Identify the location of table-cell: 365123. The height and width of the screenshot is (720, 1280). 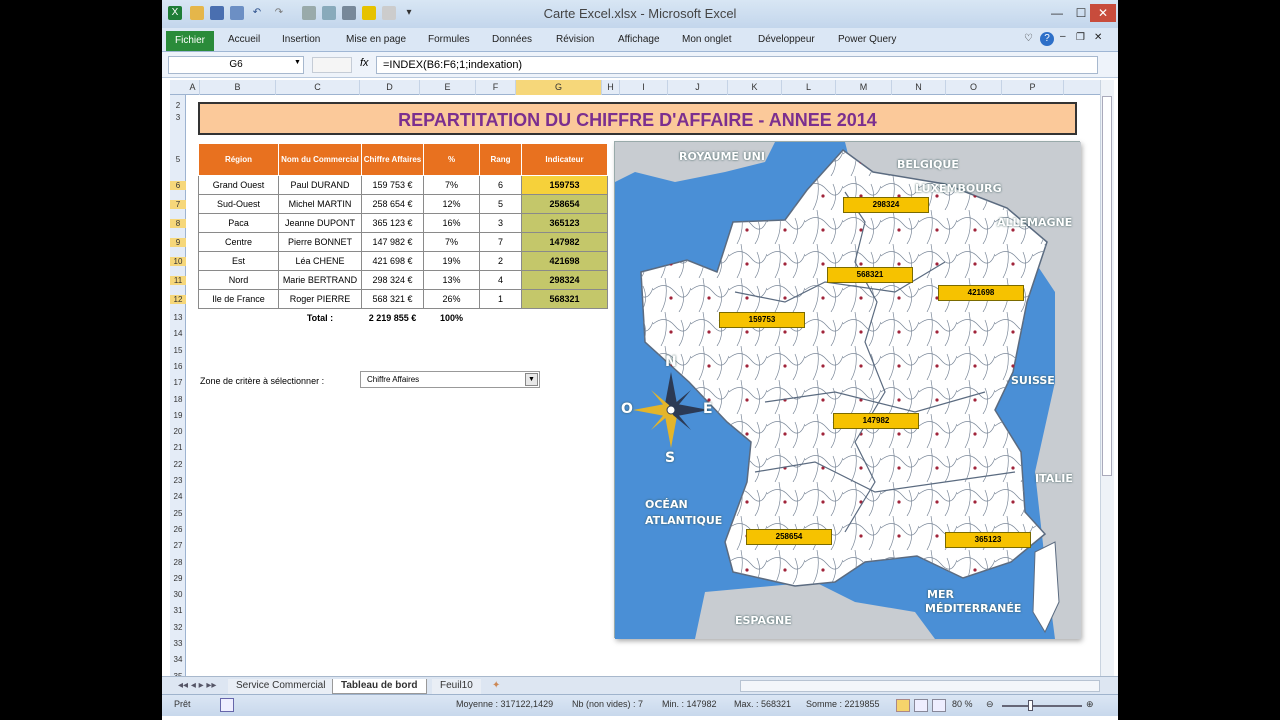
(564, 223).